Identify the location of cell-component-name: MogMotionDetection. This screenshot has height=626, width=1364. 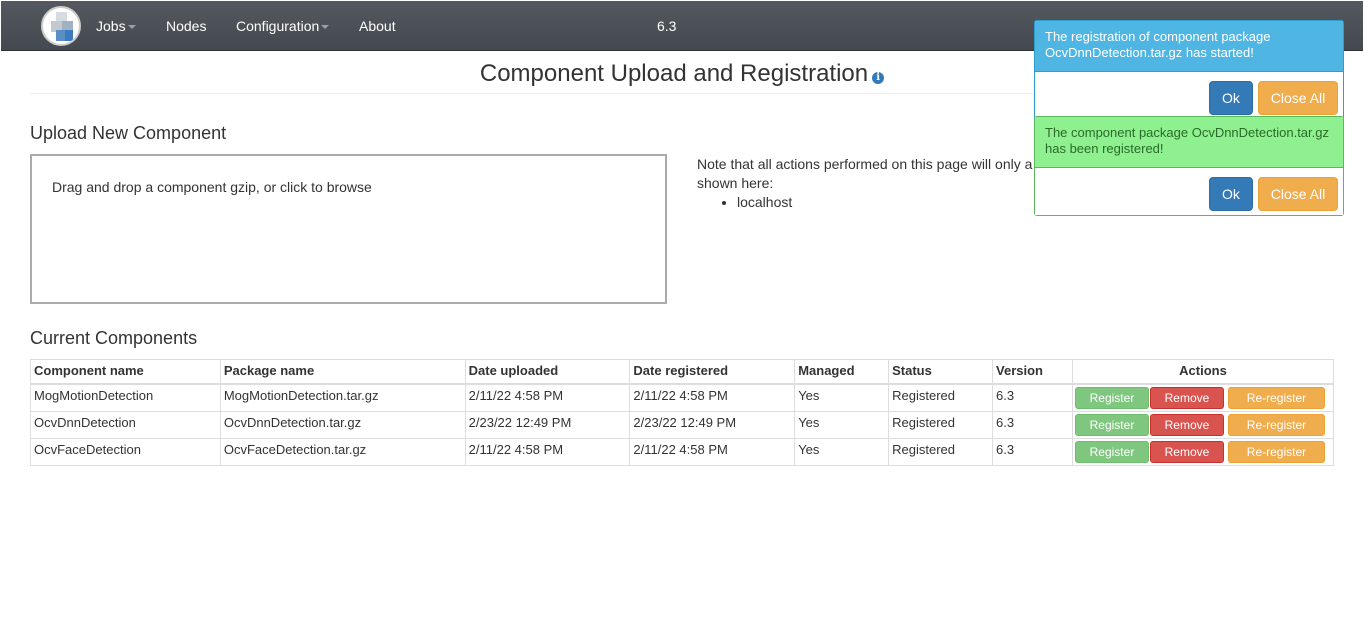
(125, 397).